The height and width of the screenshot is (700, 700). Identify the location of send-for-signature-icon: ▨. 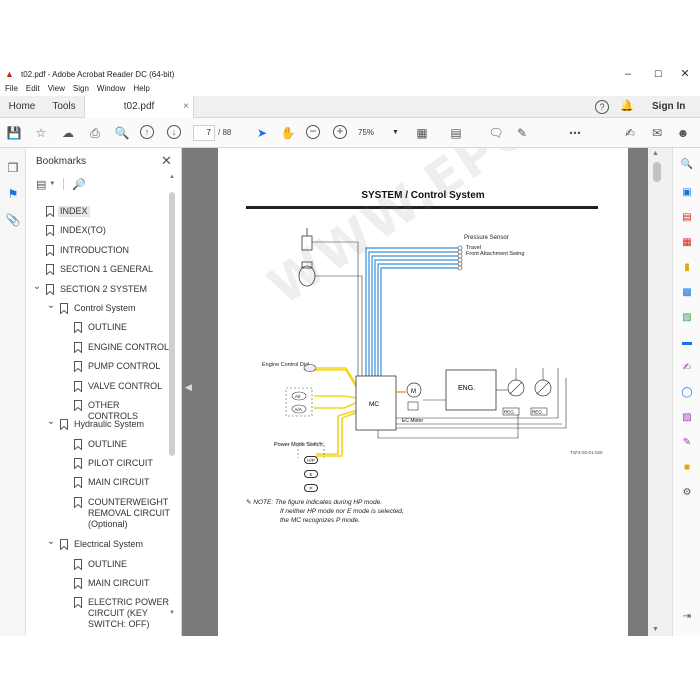
(687, 418).